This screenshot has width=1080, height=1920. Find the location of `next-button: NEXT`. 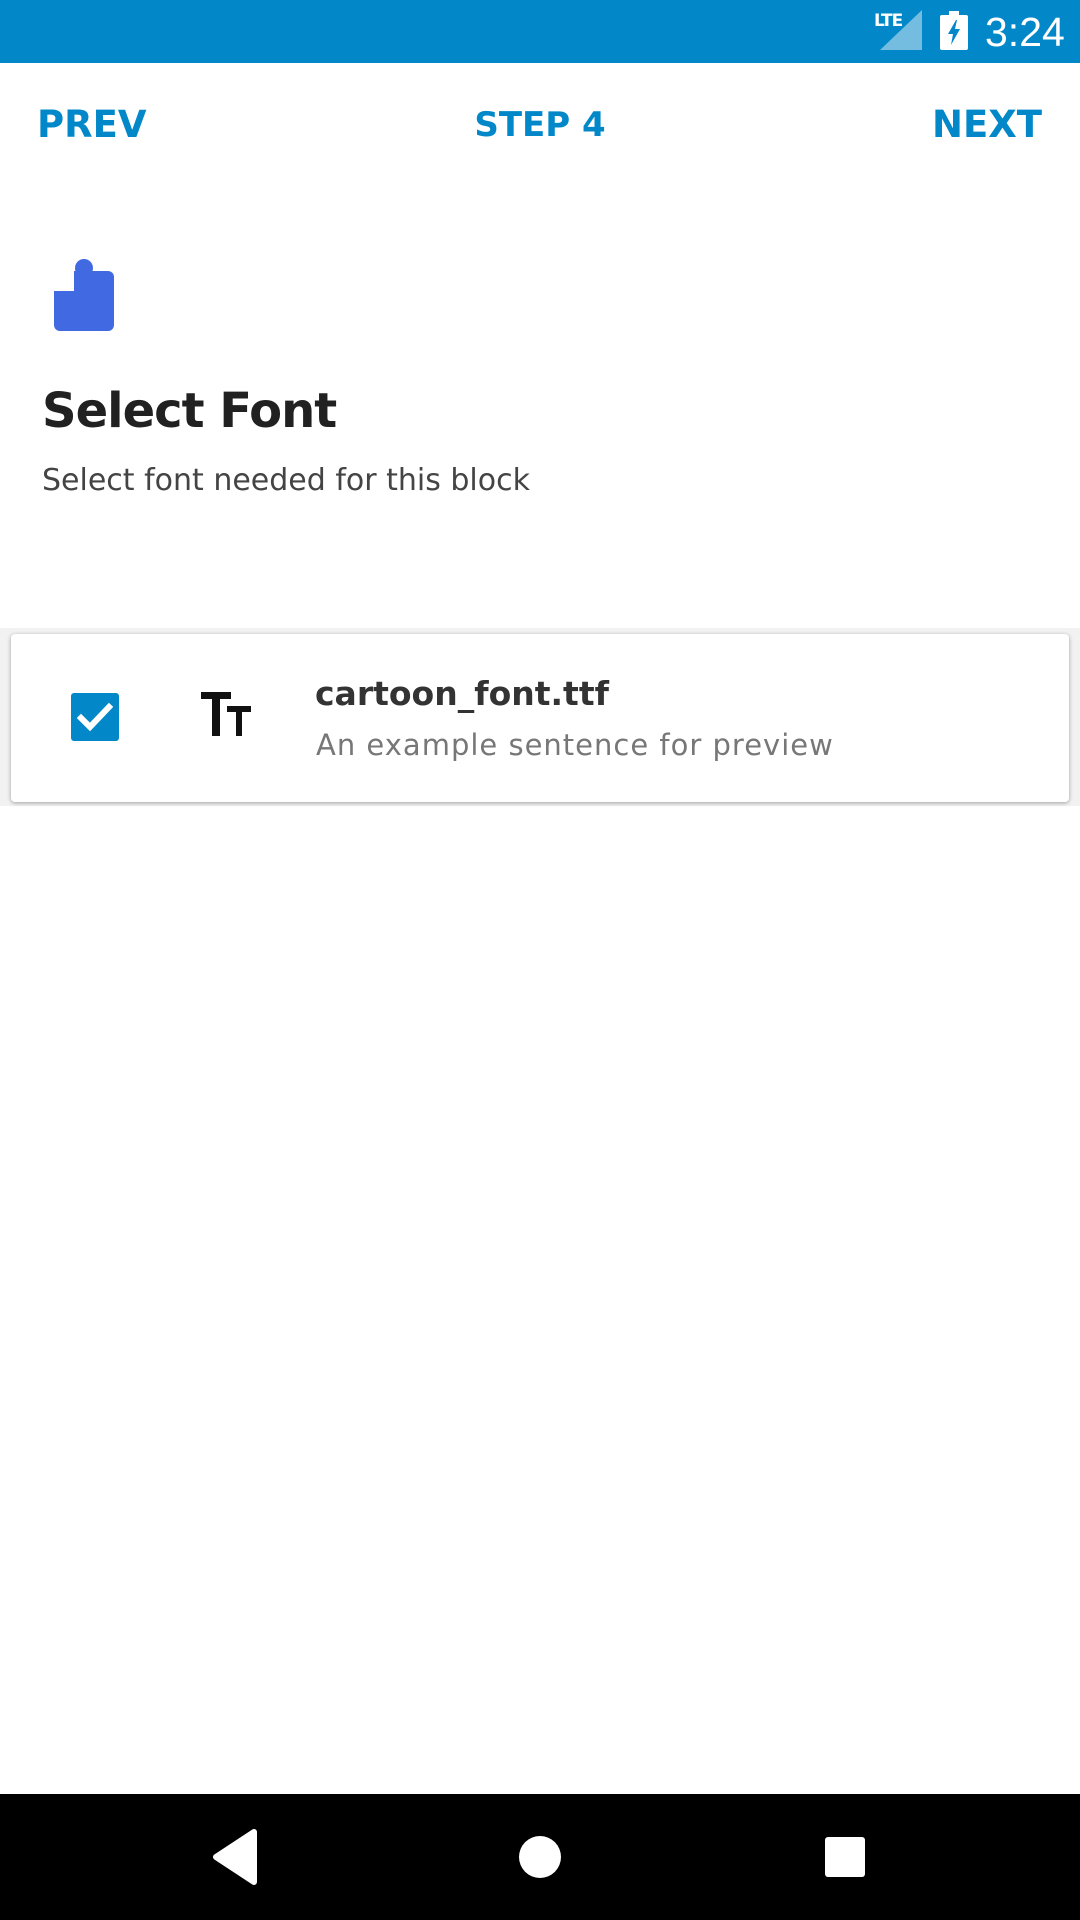

next-button: NEXT is located at coordinates (987, 124).